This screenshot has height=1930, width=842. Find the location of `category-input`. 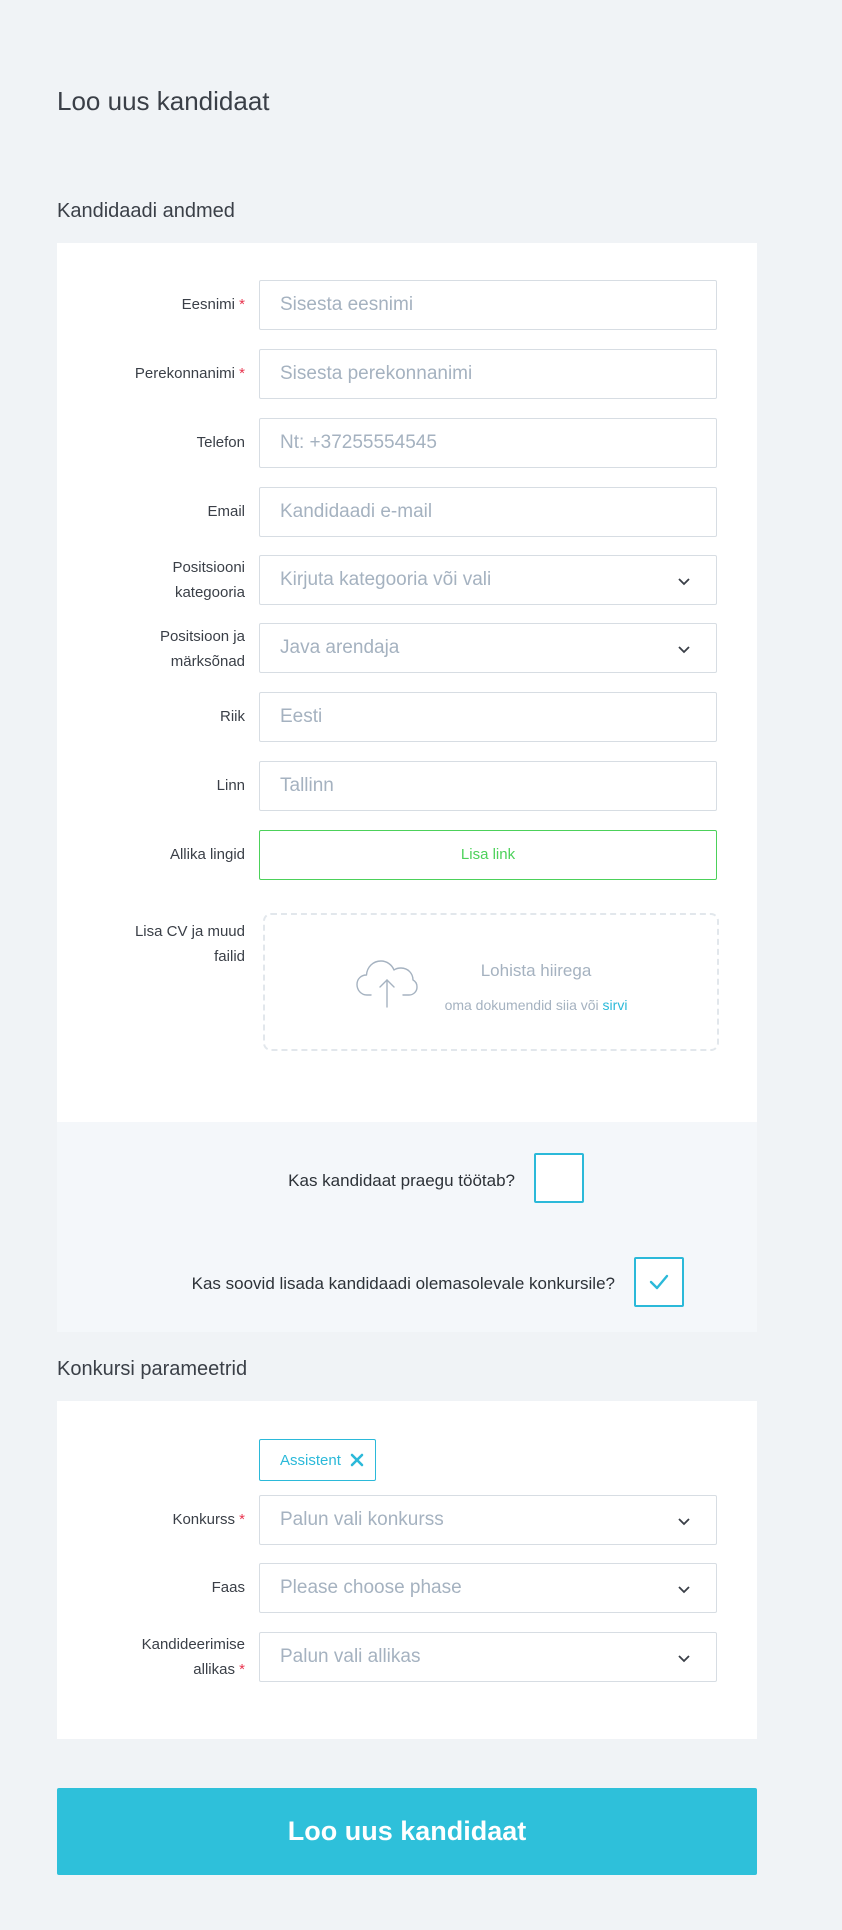

category-input is located at coordinates (488, 580).